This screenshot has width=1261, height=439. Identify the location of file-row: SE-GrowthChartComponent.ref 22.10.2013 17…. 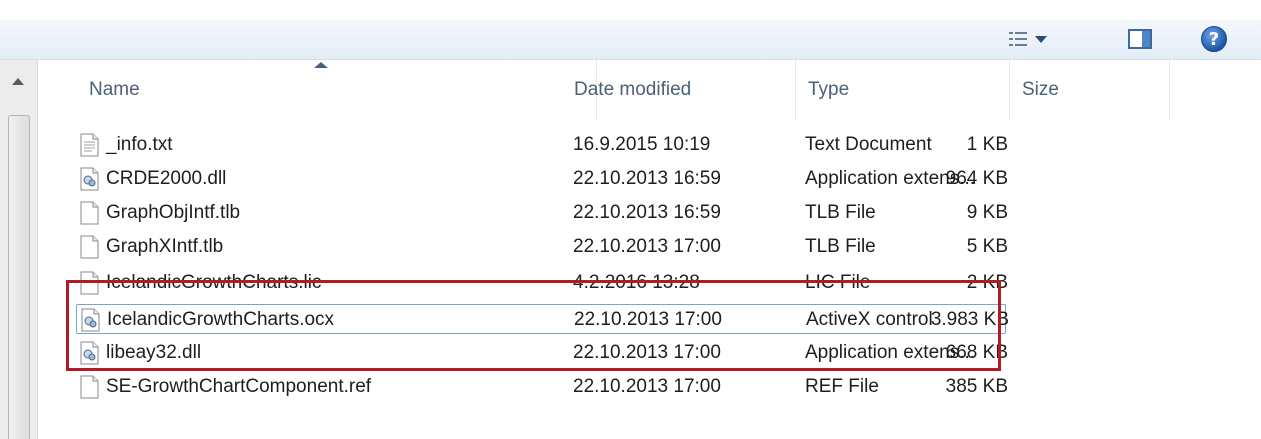
(542, 387).